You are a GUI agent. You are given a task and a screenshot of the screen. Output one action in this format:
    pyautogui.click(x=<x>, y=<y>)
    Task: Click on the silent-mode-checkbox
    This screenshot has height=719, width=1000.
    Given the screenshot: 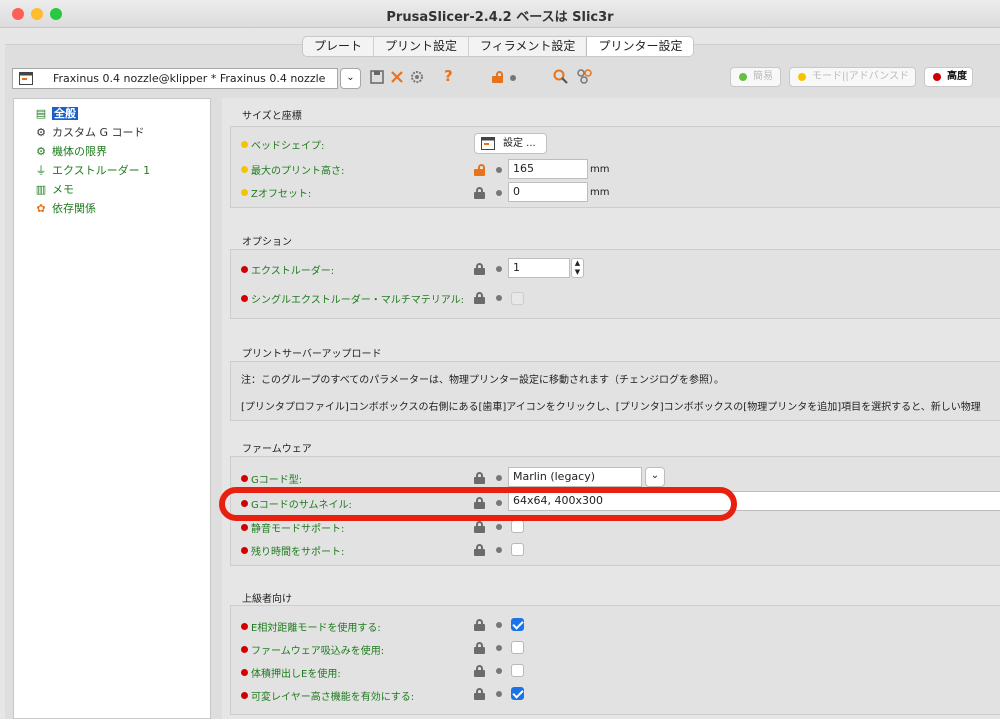 What is the action you would take?
    pyautogui.click(x=517, y=526)
    